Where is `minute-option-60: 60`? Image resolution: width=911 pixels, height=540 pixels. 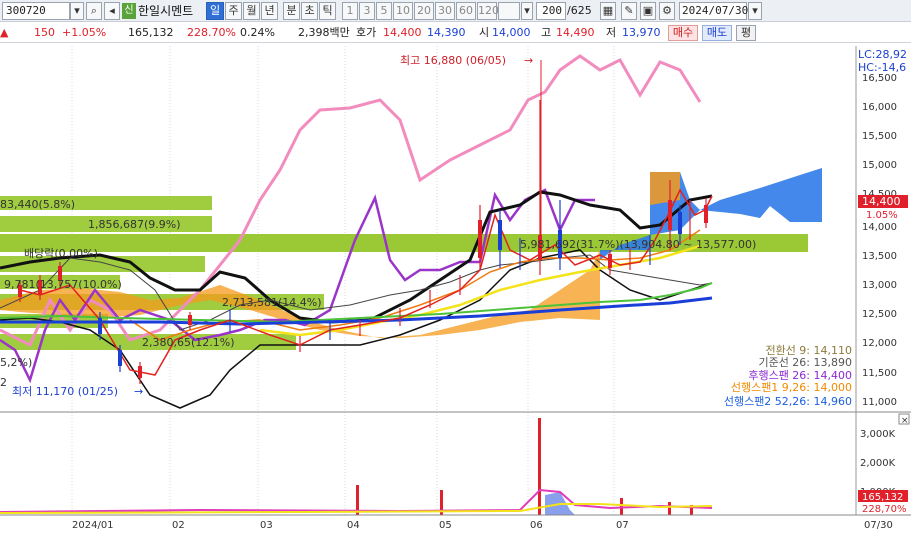
minute-option-60: 60 is located at coordinates (466, 11).